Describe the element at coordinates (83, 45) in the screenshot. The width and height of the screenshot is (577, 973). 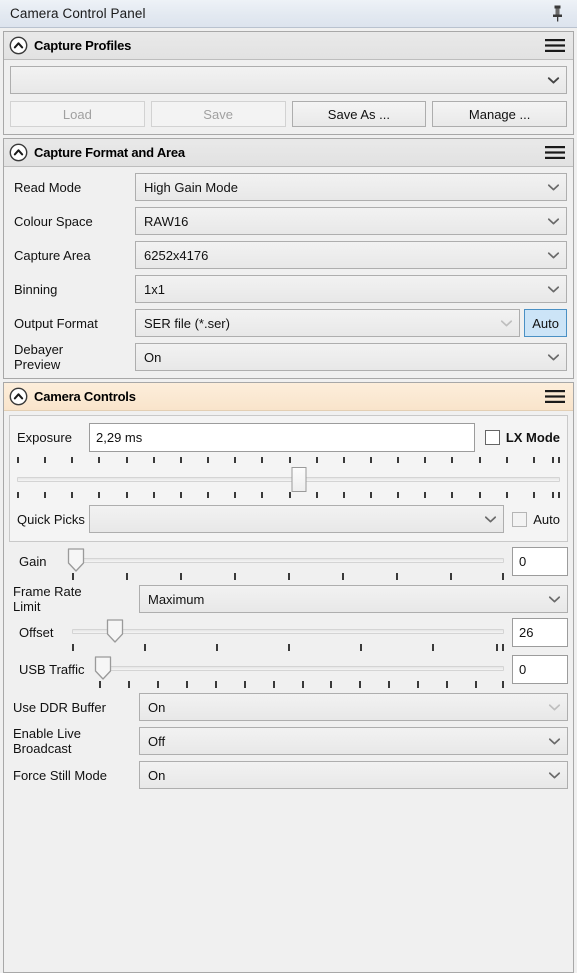
I see `capture-profiles-title: Capture Profiles` at that location.